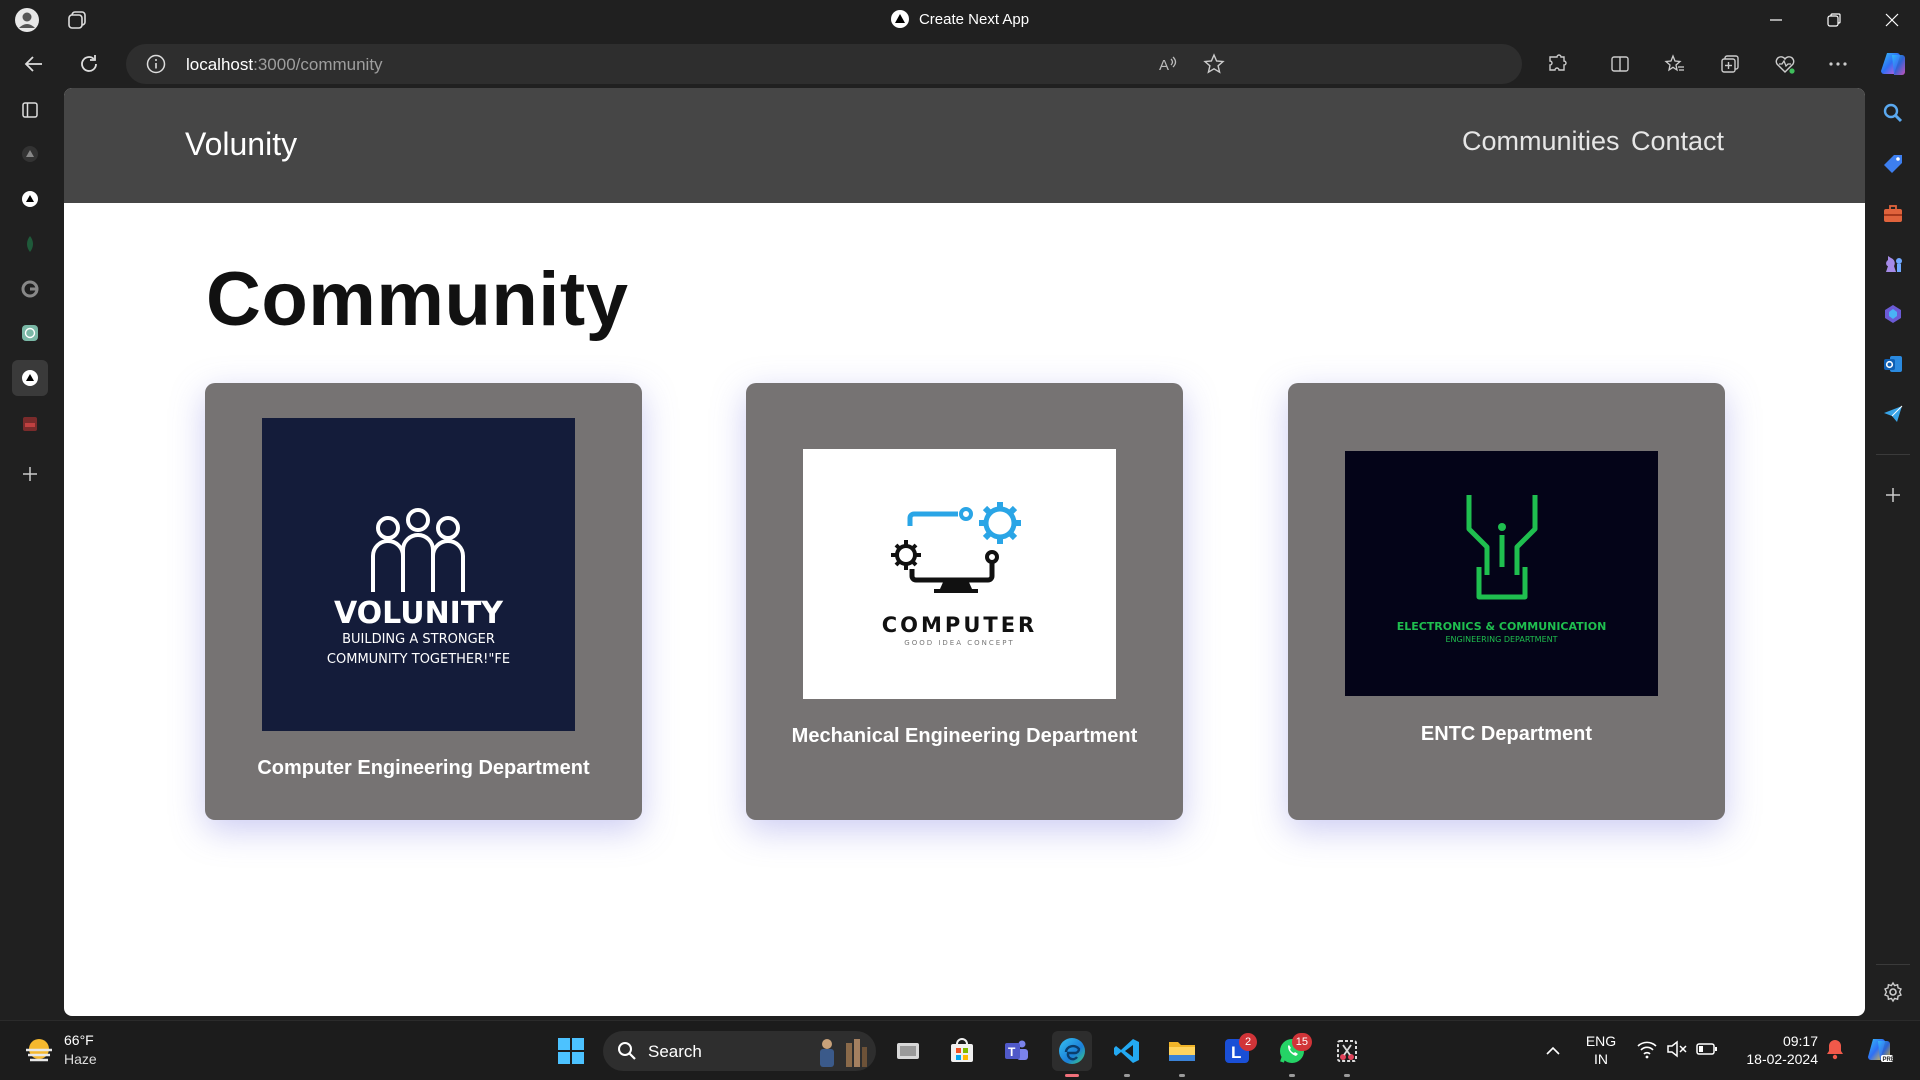 The image size is (1920, 1080). I want to click on window-title: Create Next App, so click(960, 21).